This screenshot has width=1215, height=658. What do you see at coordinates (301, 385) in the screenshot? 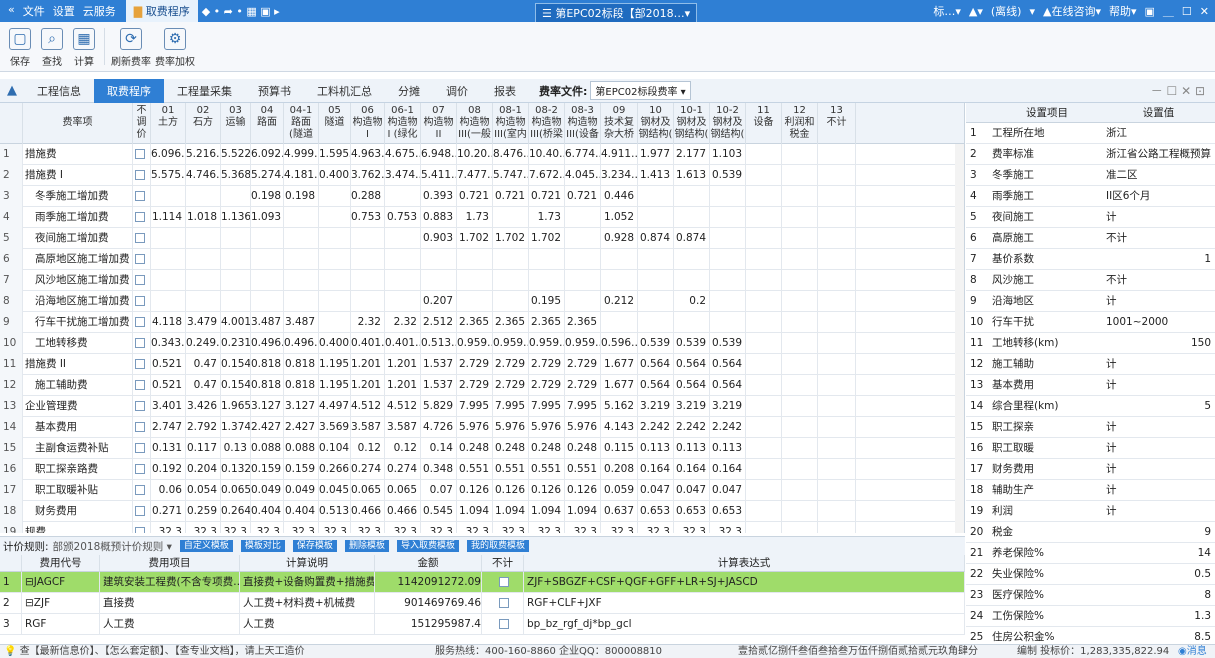
I see `rate-cell: 0.818` at bounding box center [301, 385].